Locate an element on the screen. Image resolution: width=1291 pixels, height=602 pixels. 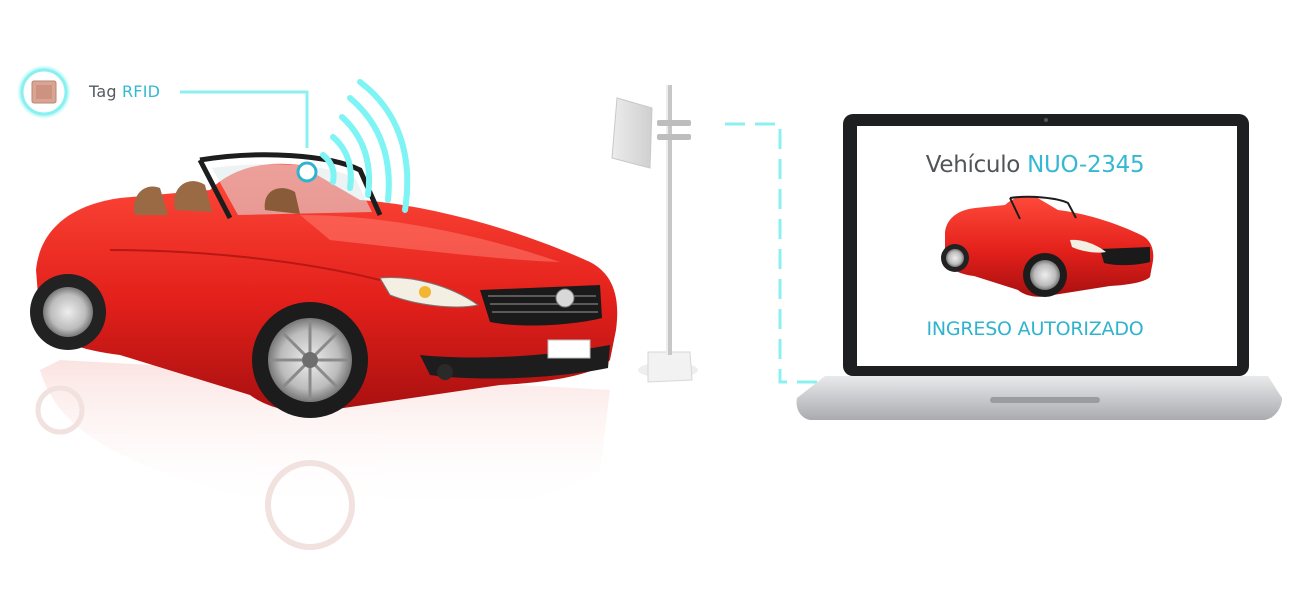
reader-laptop-connector is located at coordinates (771, 253).